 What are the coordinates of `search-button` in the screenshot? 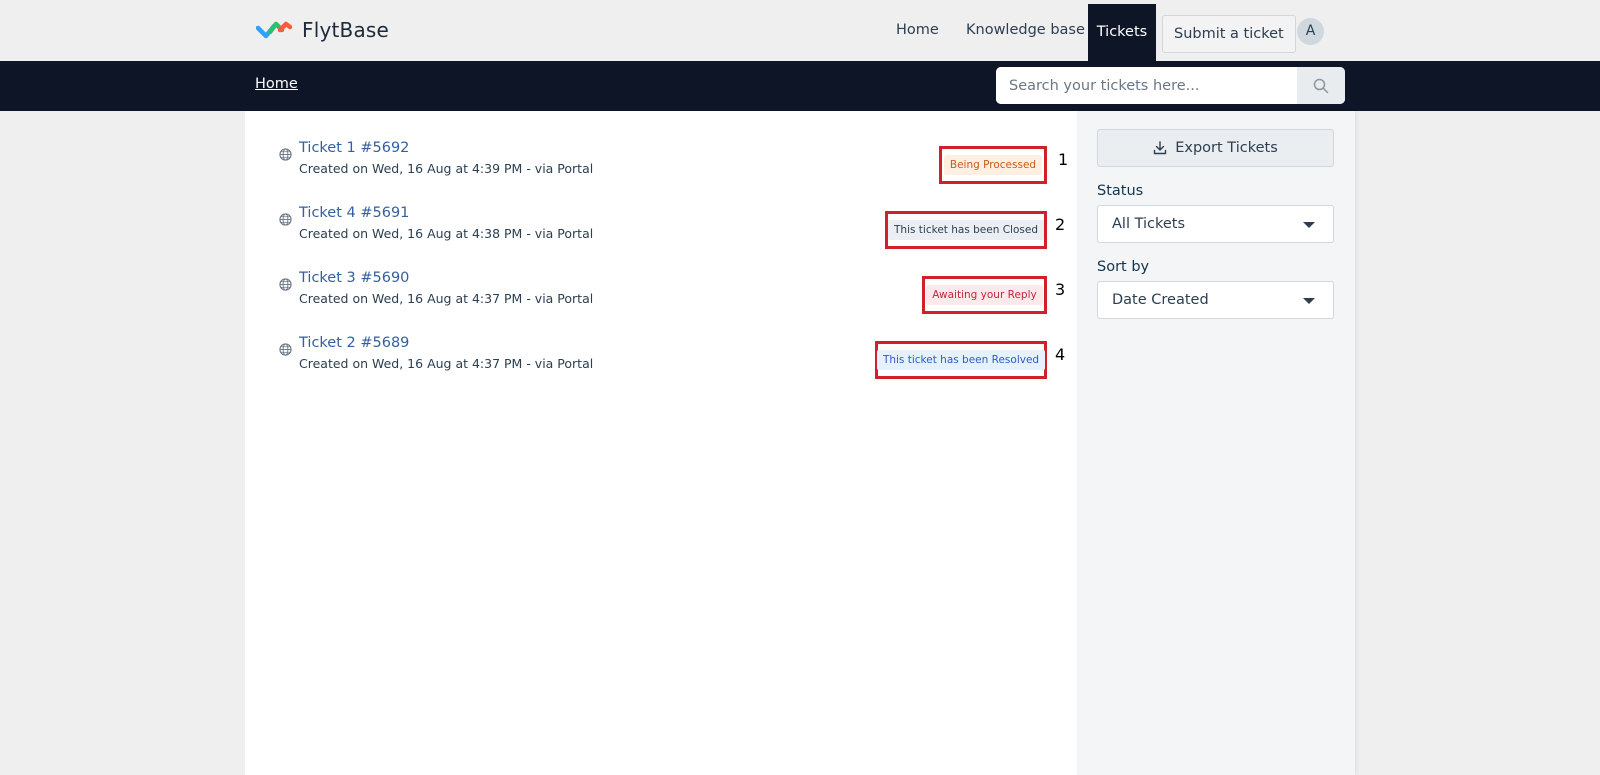 It's located at (1321, 85).